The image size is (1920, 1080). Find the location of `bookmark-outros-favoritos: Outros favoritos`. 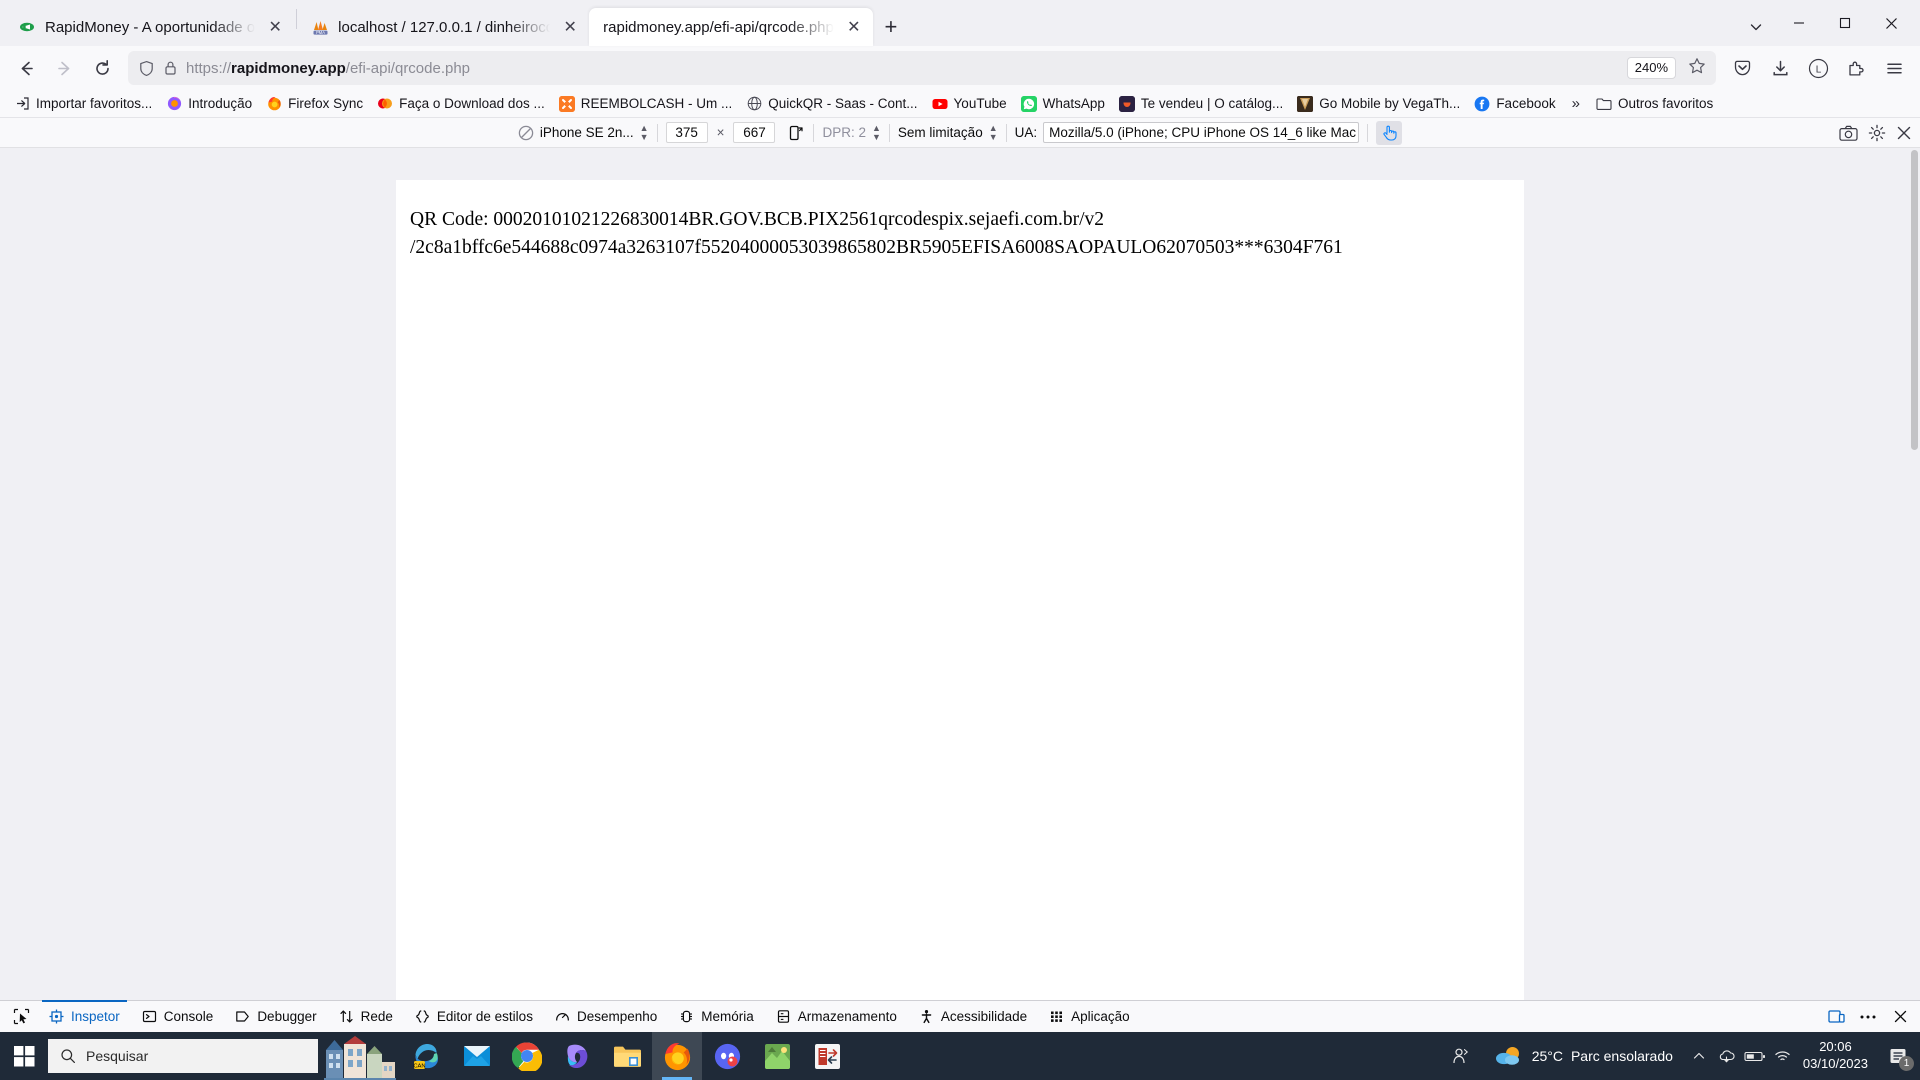

bookmark-outros-favoritos: Outros favoritos is located at coordinates (1654, 104).